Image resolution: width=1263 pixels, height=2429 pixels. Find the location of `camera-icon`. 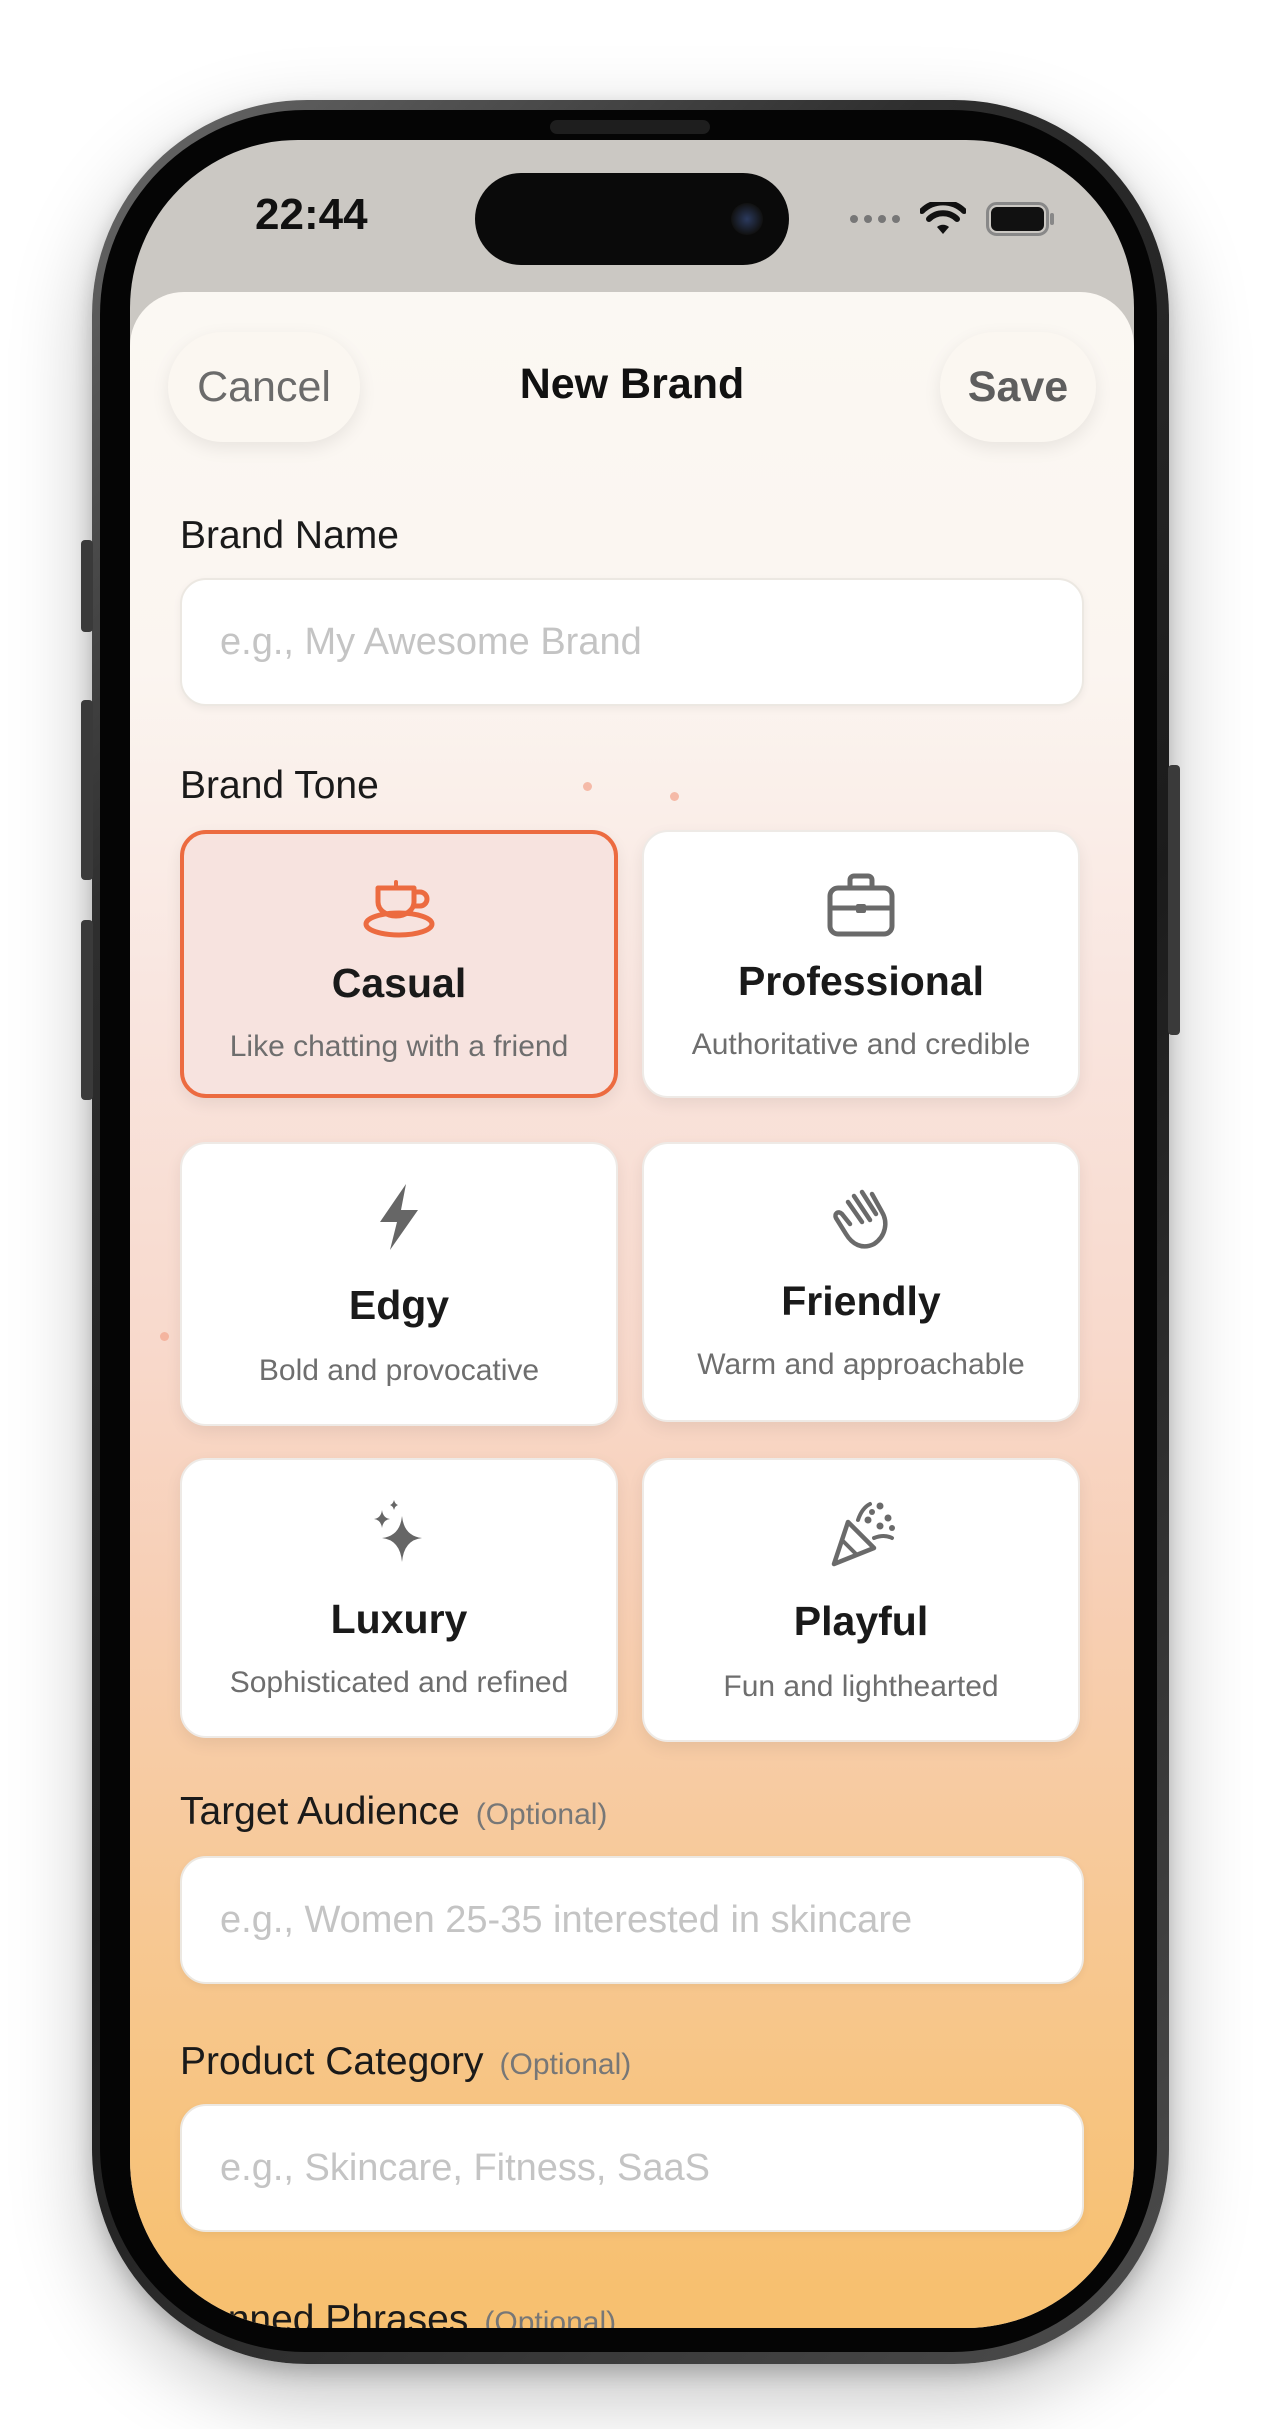

camera-icon is located at coordinates (747, 219).